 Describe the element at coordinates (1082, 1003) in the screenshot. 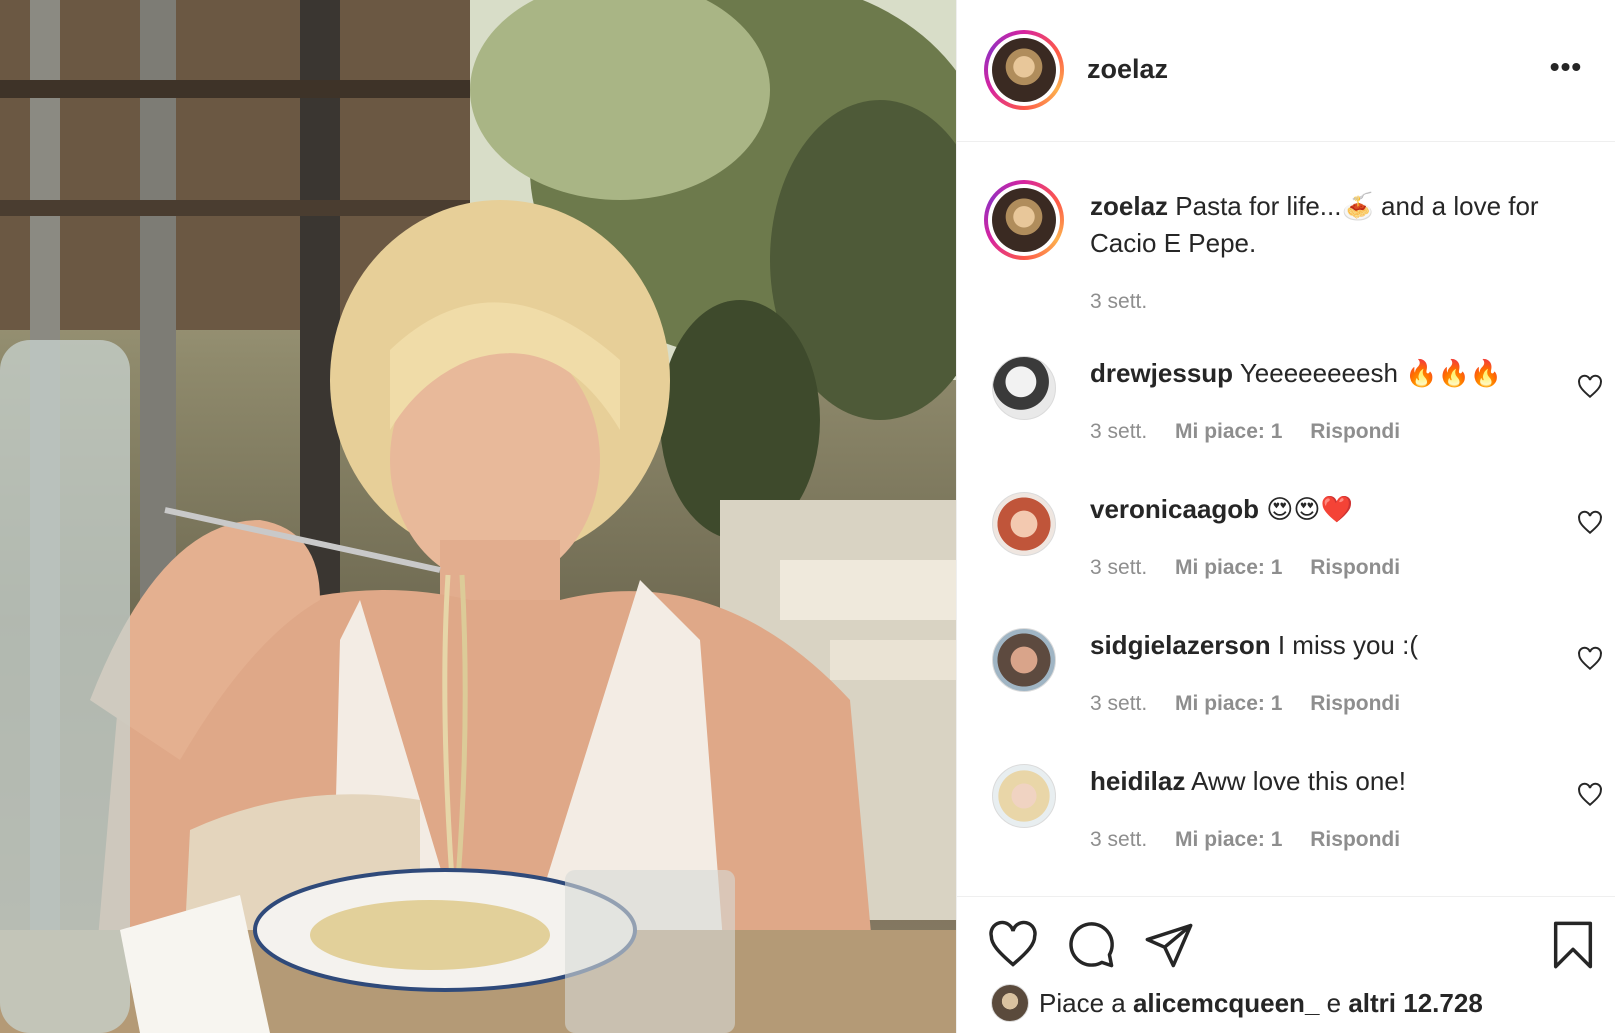

I see `likes-prefix: Piace a` at that location.